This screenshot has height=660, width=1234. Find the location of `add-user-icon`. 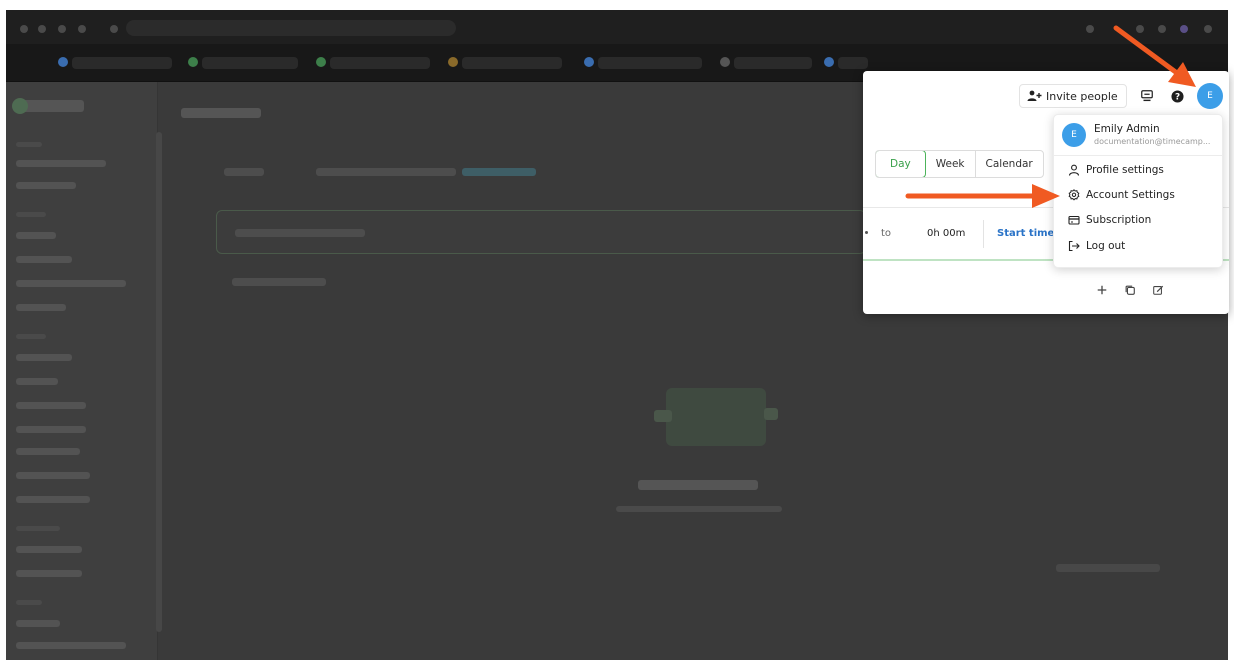

add-user-icon is located at coordinates (1034, 95).